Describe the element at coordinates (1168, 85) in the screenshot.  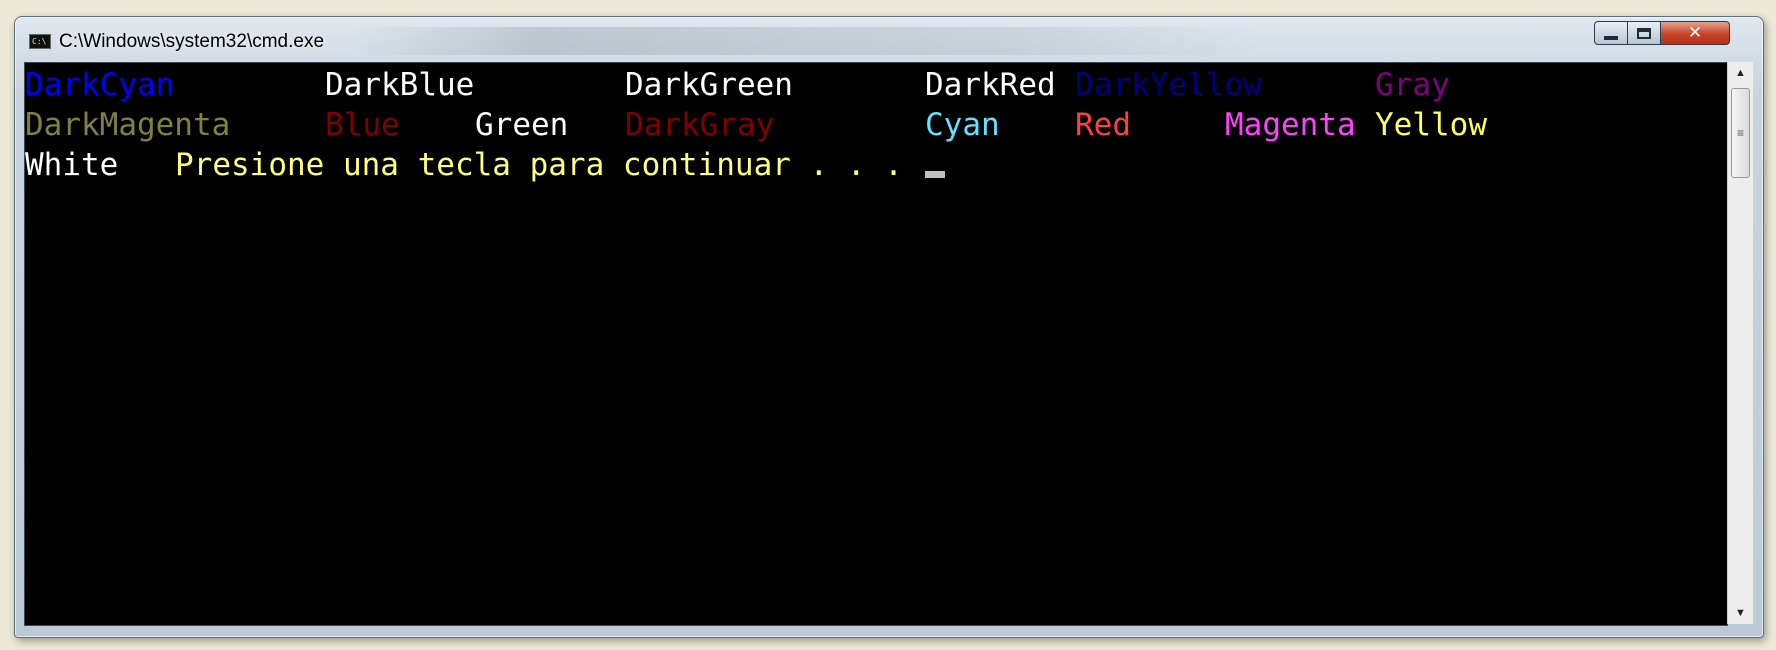
I see `color-label-darkyellow: DarkYellow` at that location.